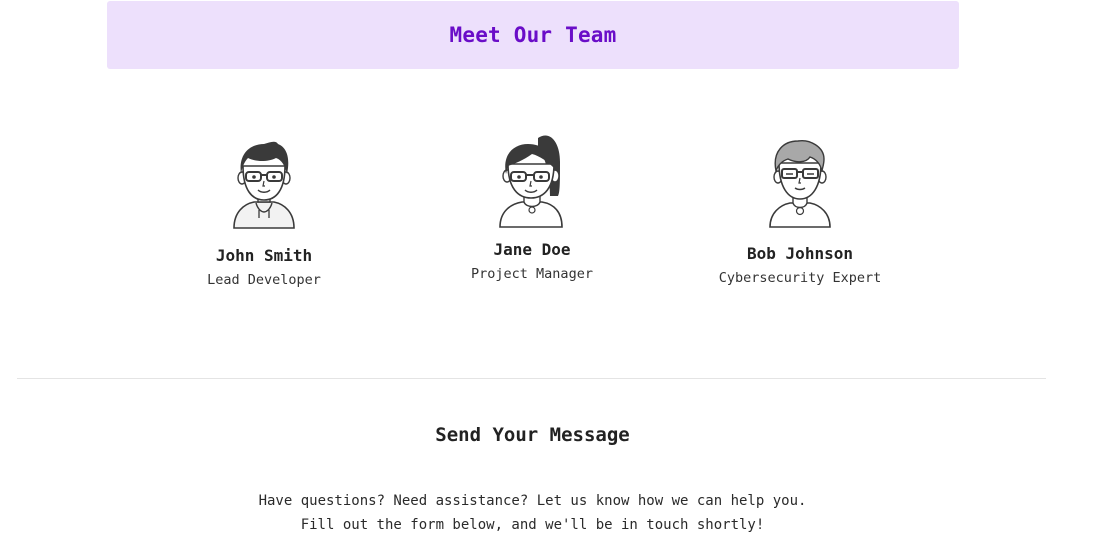 The image size is (1114, 550). I want to click on member-name: Bob Johnson, so click(800, 253).